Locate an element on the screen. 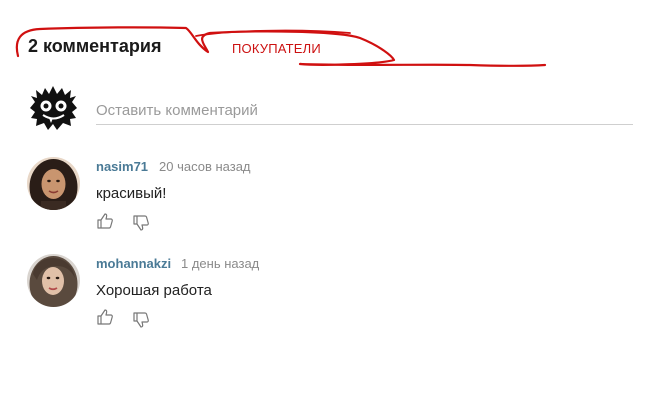 Image resolution: width=661 pixels, height=420 pixels. comment-text: Хорошая работа is located at coordinates (154, 290).